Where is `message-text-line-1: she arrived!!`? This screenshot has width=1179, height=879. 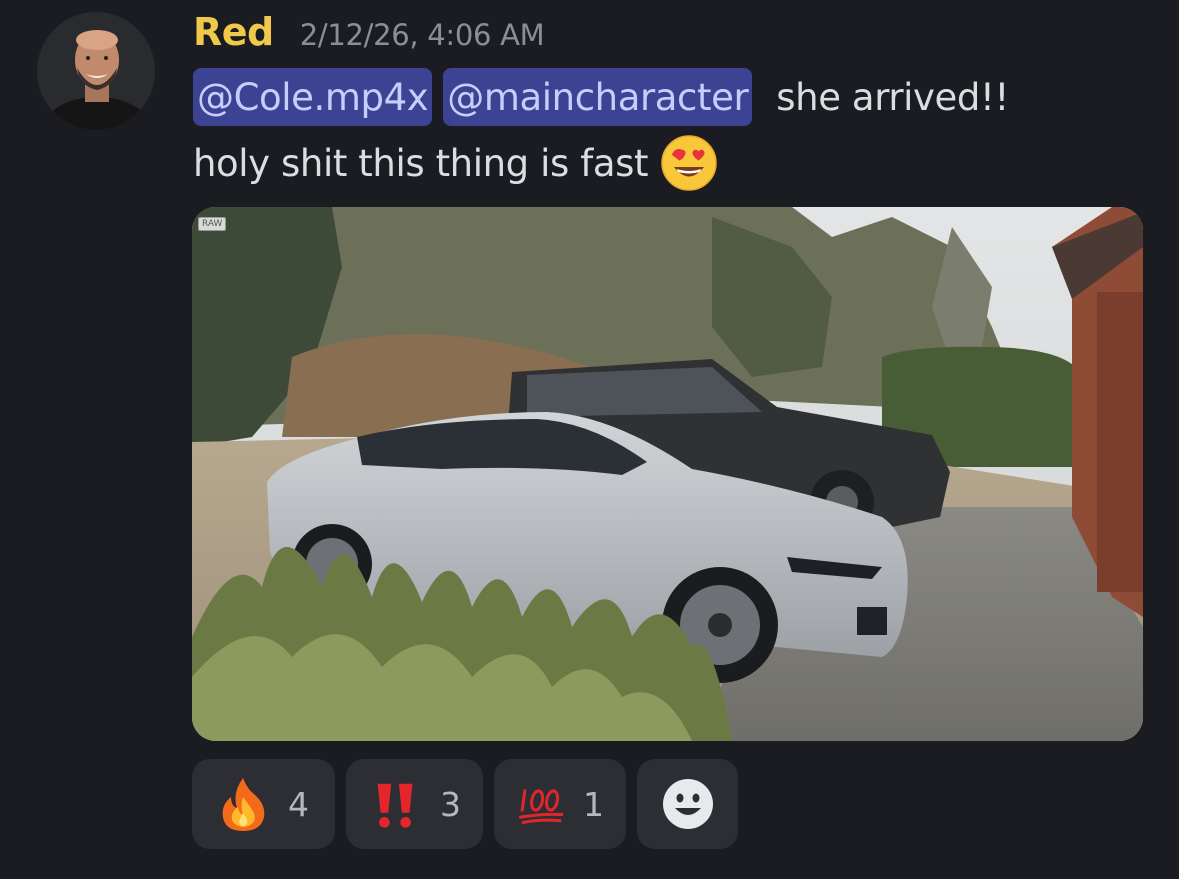
message-text-line-1: she arrived!! is located at coordinates (892, 97).